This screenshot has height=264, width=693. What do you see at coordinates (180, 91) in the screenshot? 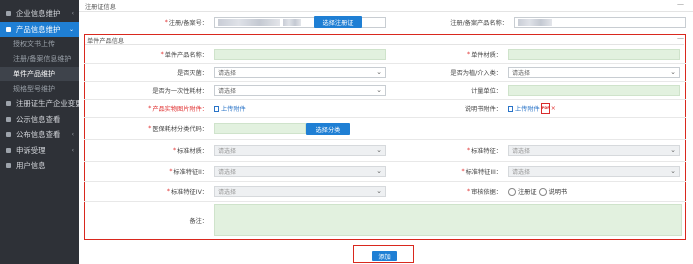
I see `is-disposable-label: 是否为一次性耗材：` at bounding box center [180, 91].